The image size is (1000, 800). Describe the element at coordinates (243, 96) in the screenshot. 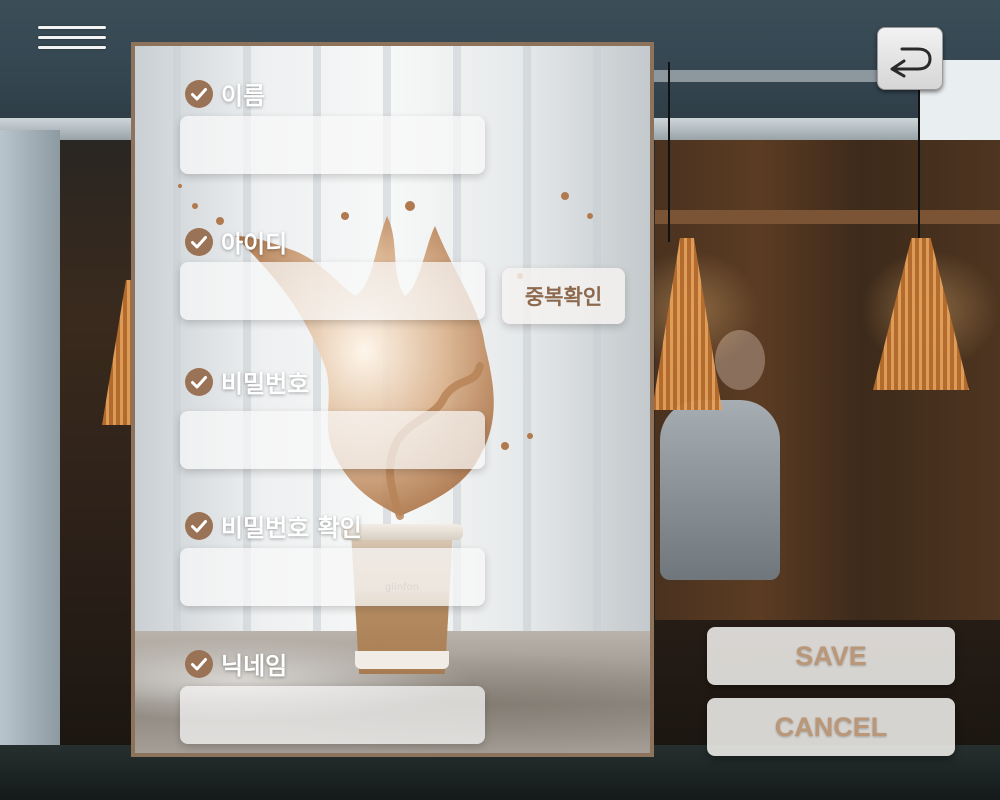

I see `name-label-text: 이름` at that location.